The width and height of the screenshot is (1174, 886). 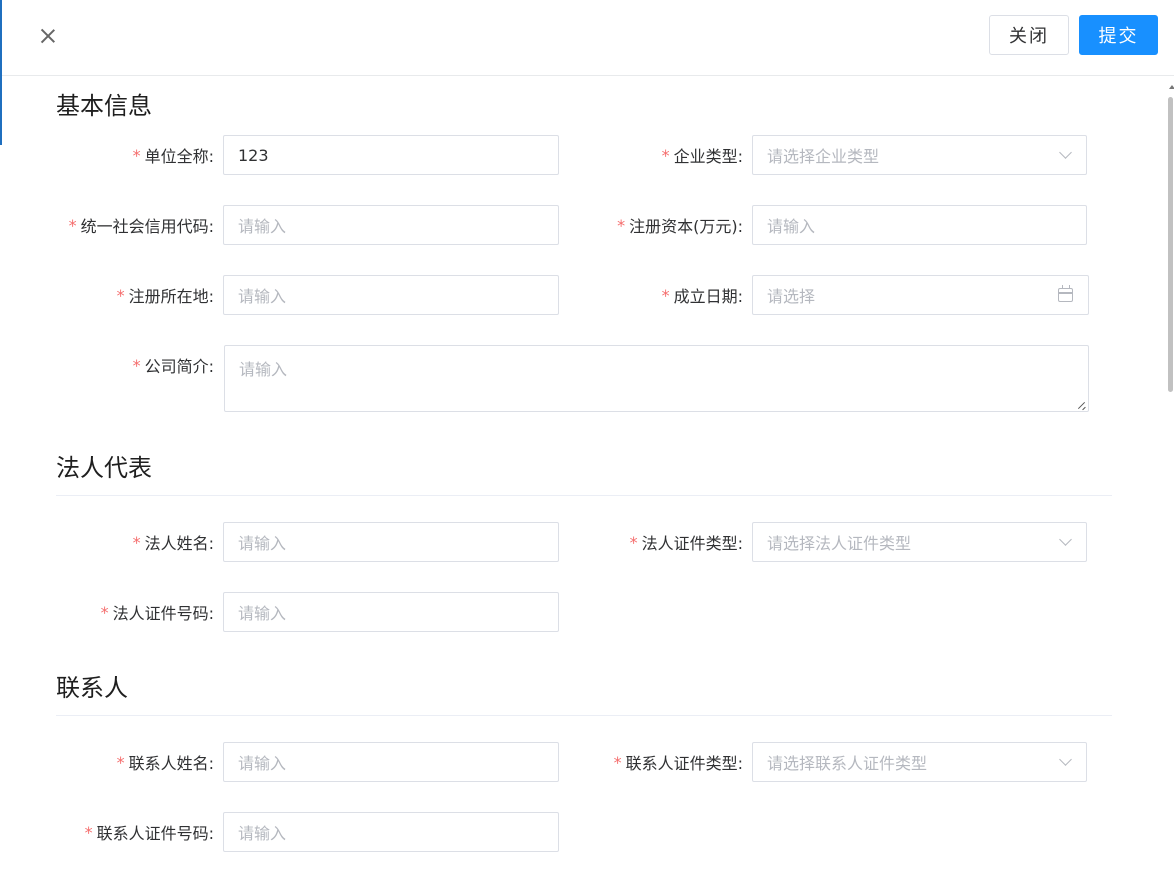 I want to click on credit-code-placeholder: 请输入, so click(x=262, y=226).